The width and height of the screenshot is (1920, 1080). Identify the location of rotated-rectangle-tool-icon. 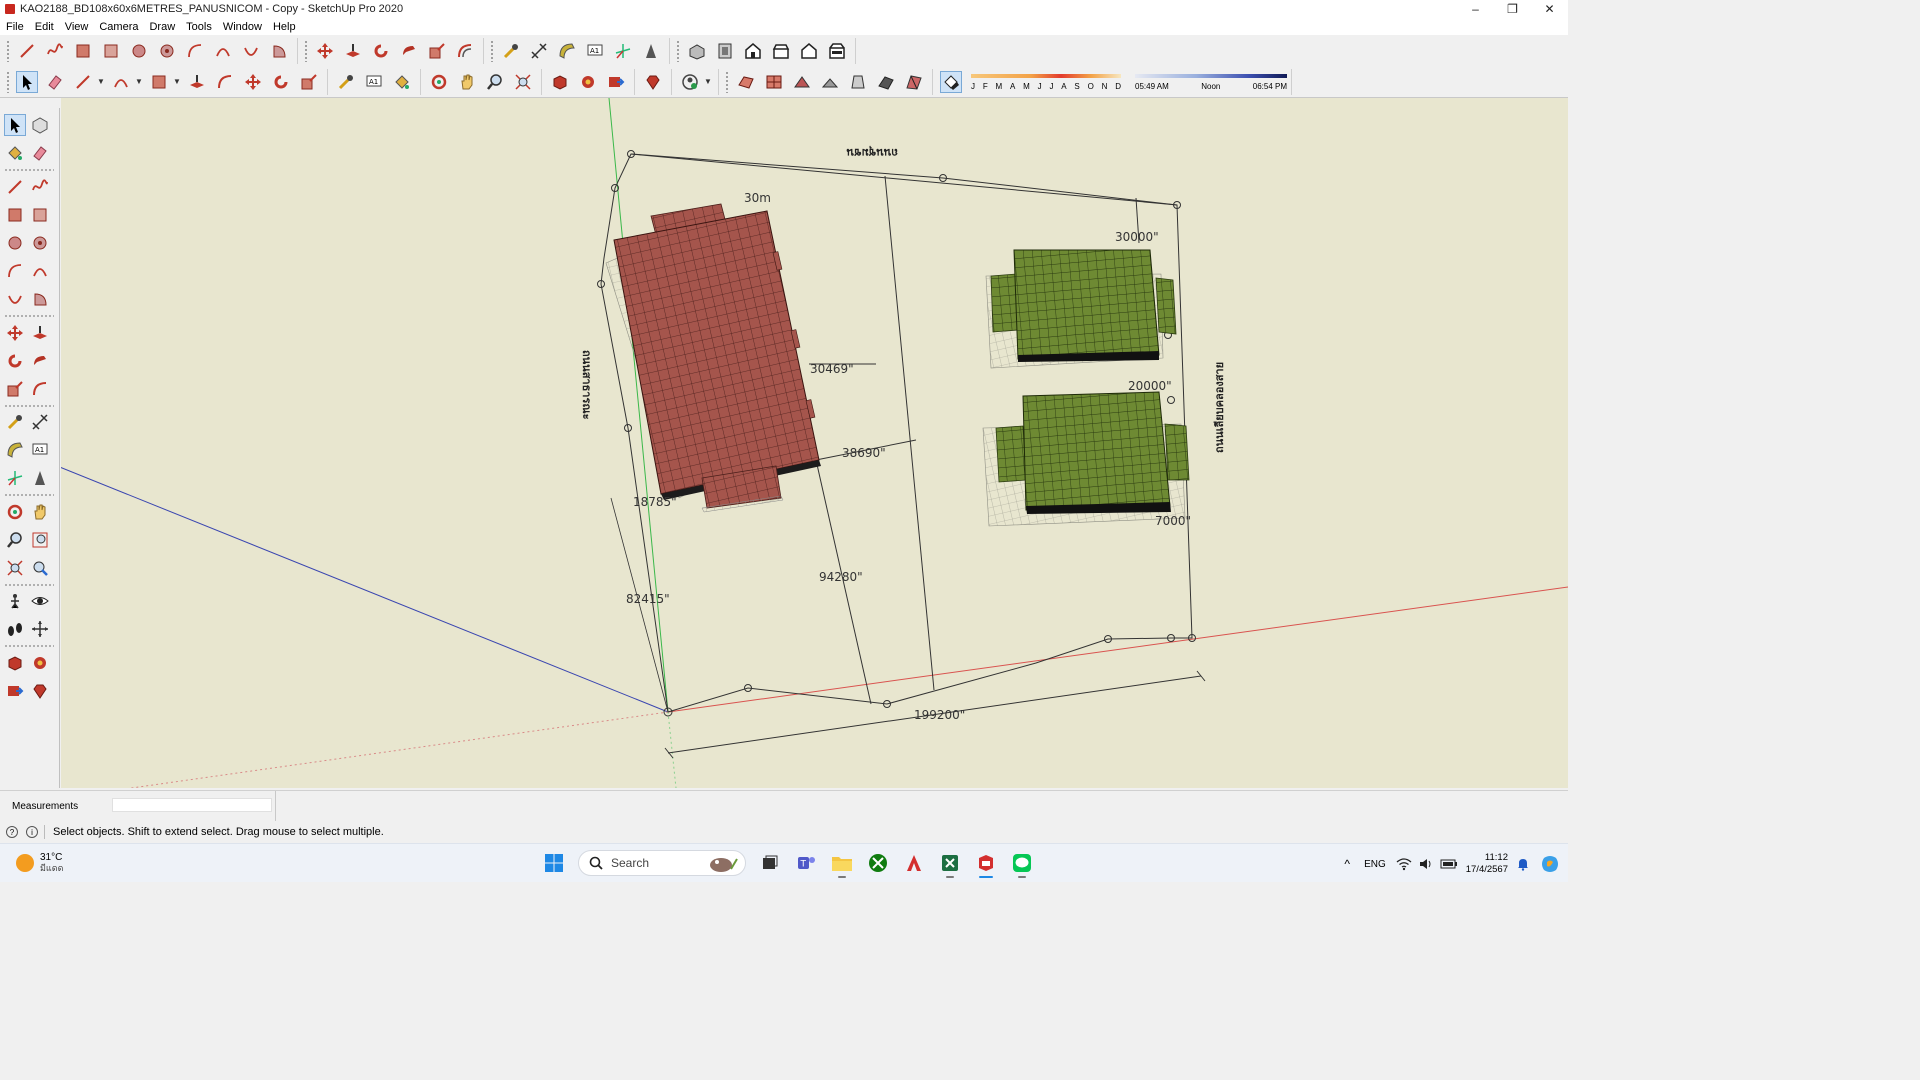
(40, 215).